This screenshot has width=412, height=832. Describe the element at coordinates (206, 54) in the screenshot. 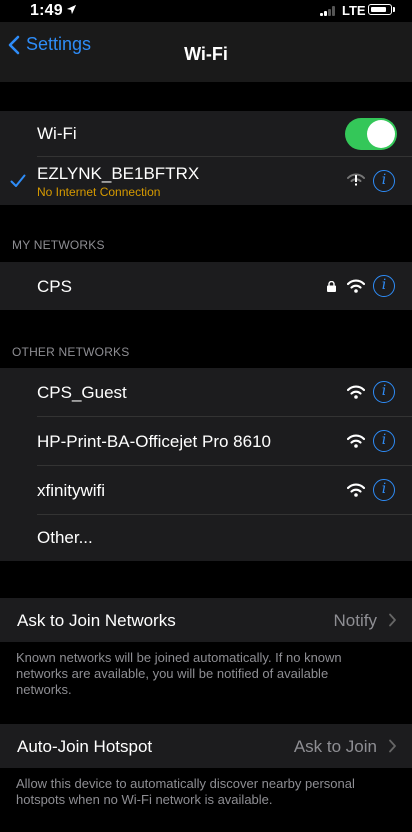

I see `page-title: Wi-Fi` at that location.